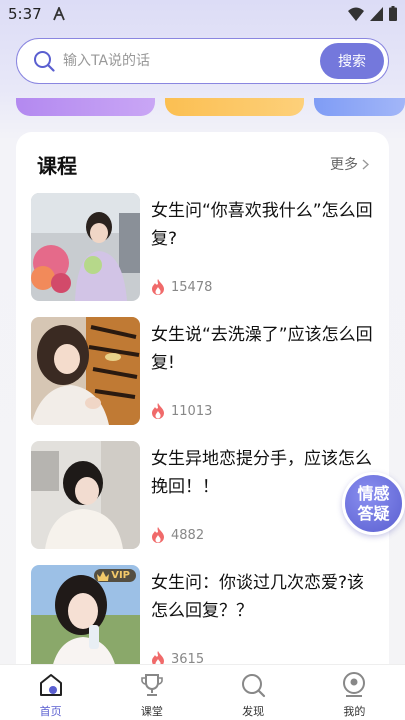 This screenshot has height=720, width=405. Describe the element at coordinates (373, 493) in the screenshot. I see `float-badge-line1: 情感` at that location.